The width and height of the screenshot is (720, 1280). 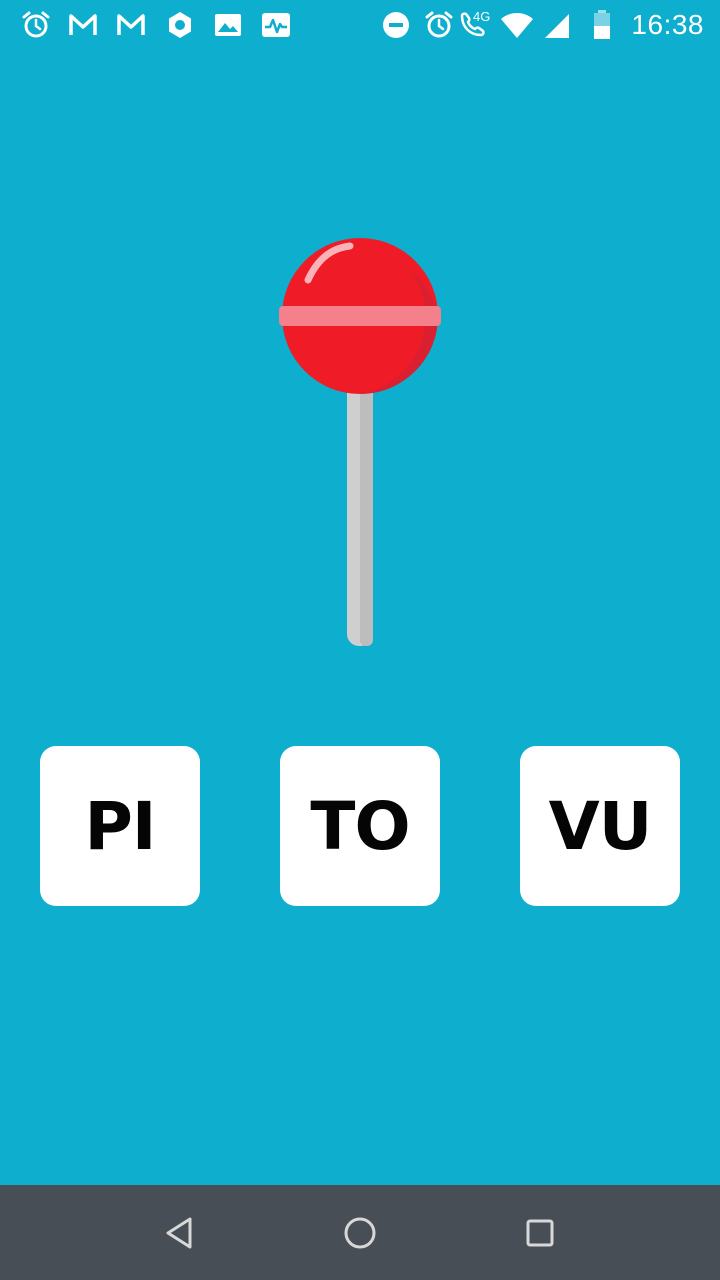 I want to click on do-not-disturb-icon, so click(x=396, y=25).